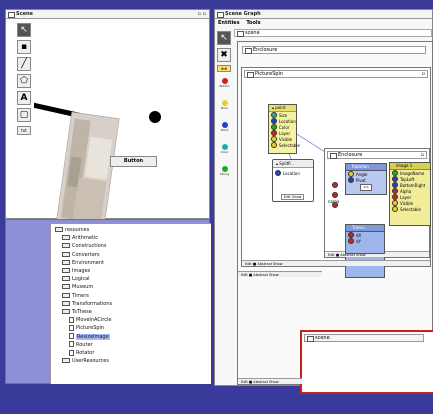 The height and width of the screenshot is (414, 433). I want to click on text-tool-icon: A, so click(24, 98).